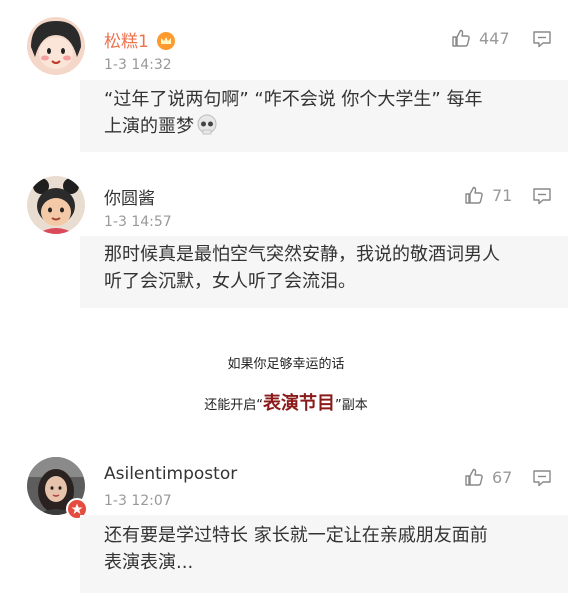  What do you see at coordinates (207, 129) in the screenshot?
I see `skull-emoji` at bounding box center [207, 129].